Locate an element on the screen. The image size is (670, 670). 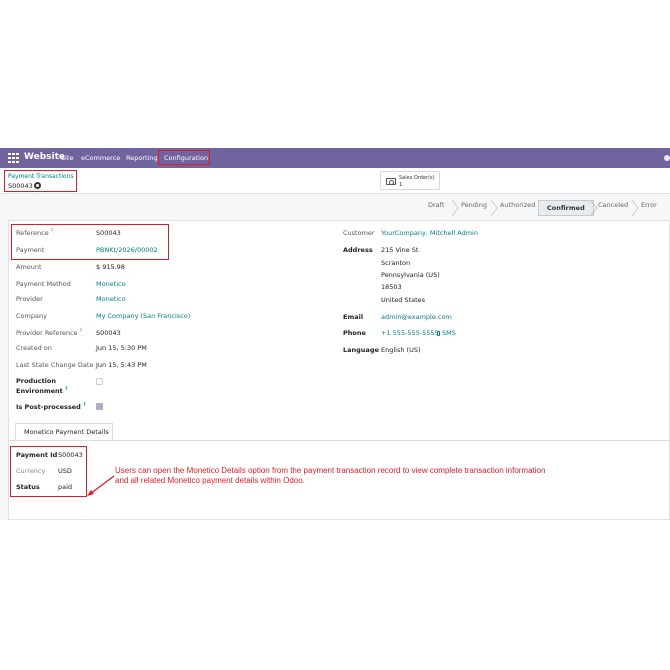
annotation-arrow is located at coordinates (101, 485).